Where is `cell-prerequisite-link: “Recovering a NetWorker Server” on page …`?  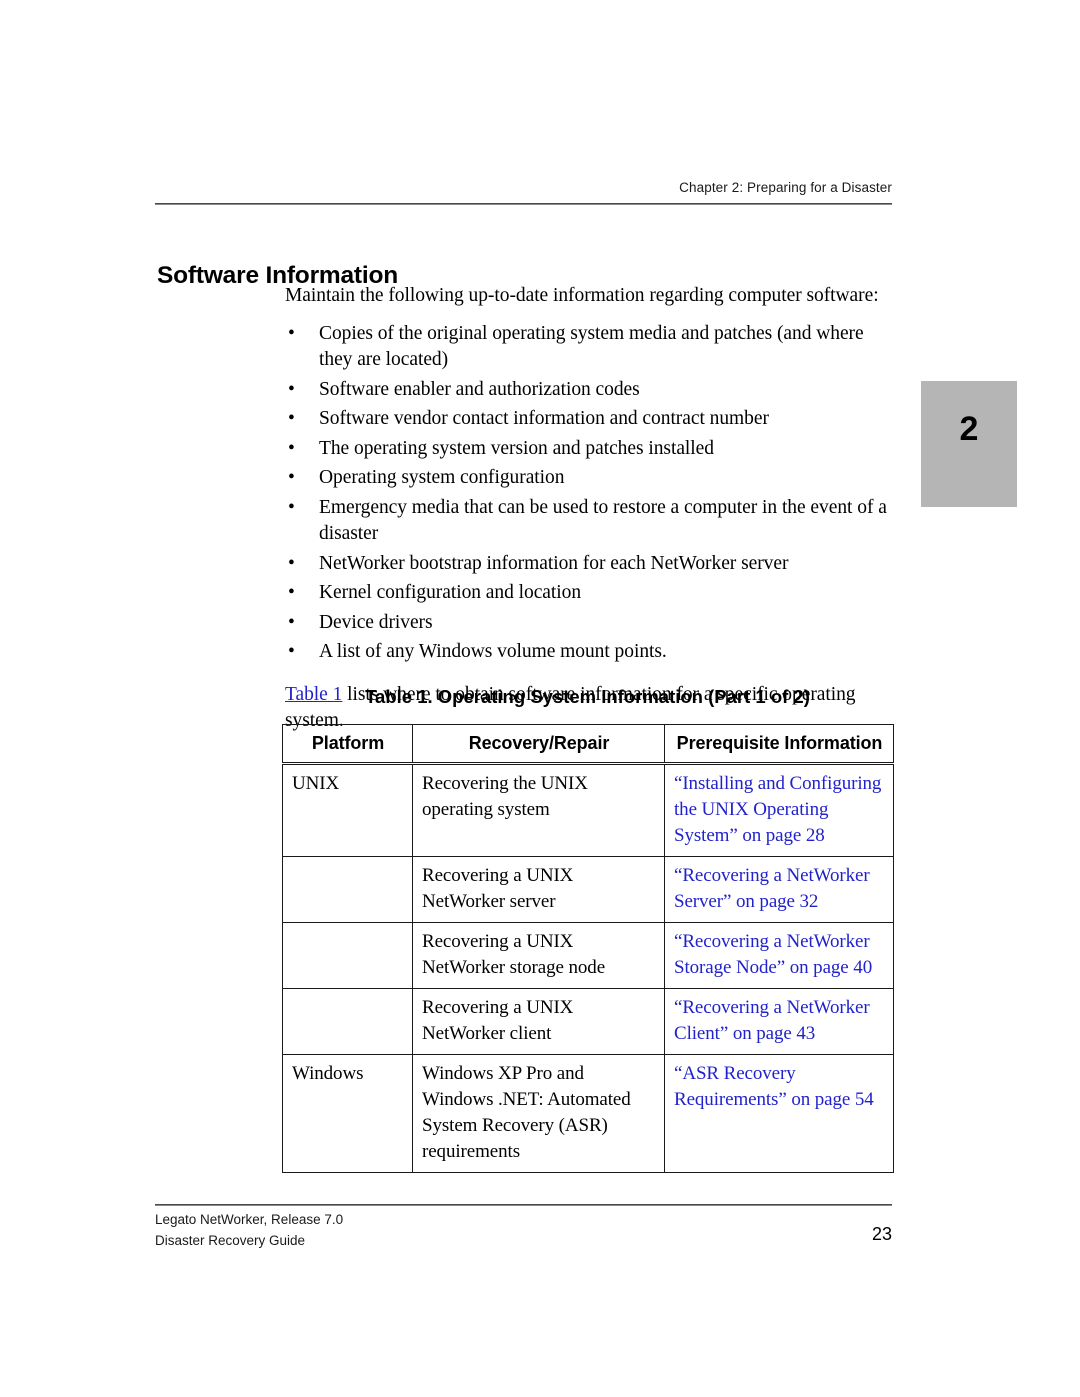
cell-prerequisite-link: “Recovering a NetWorker Server” on page … is located at coordinates (779, 889).